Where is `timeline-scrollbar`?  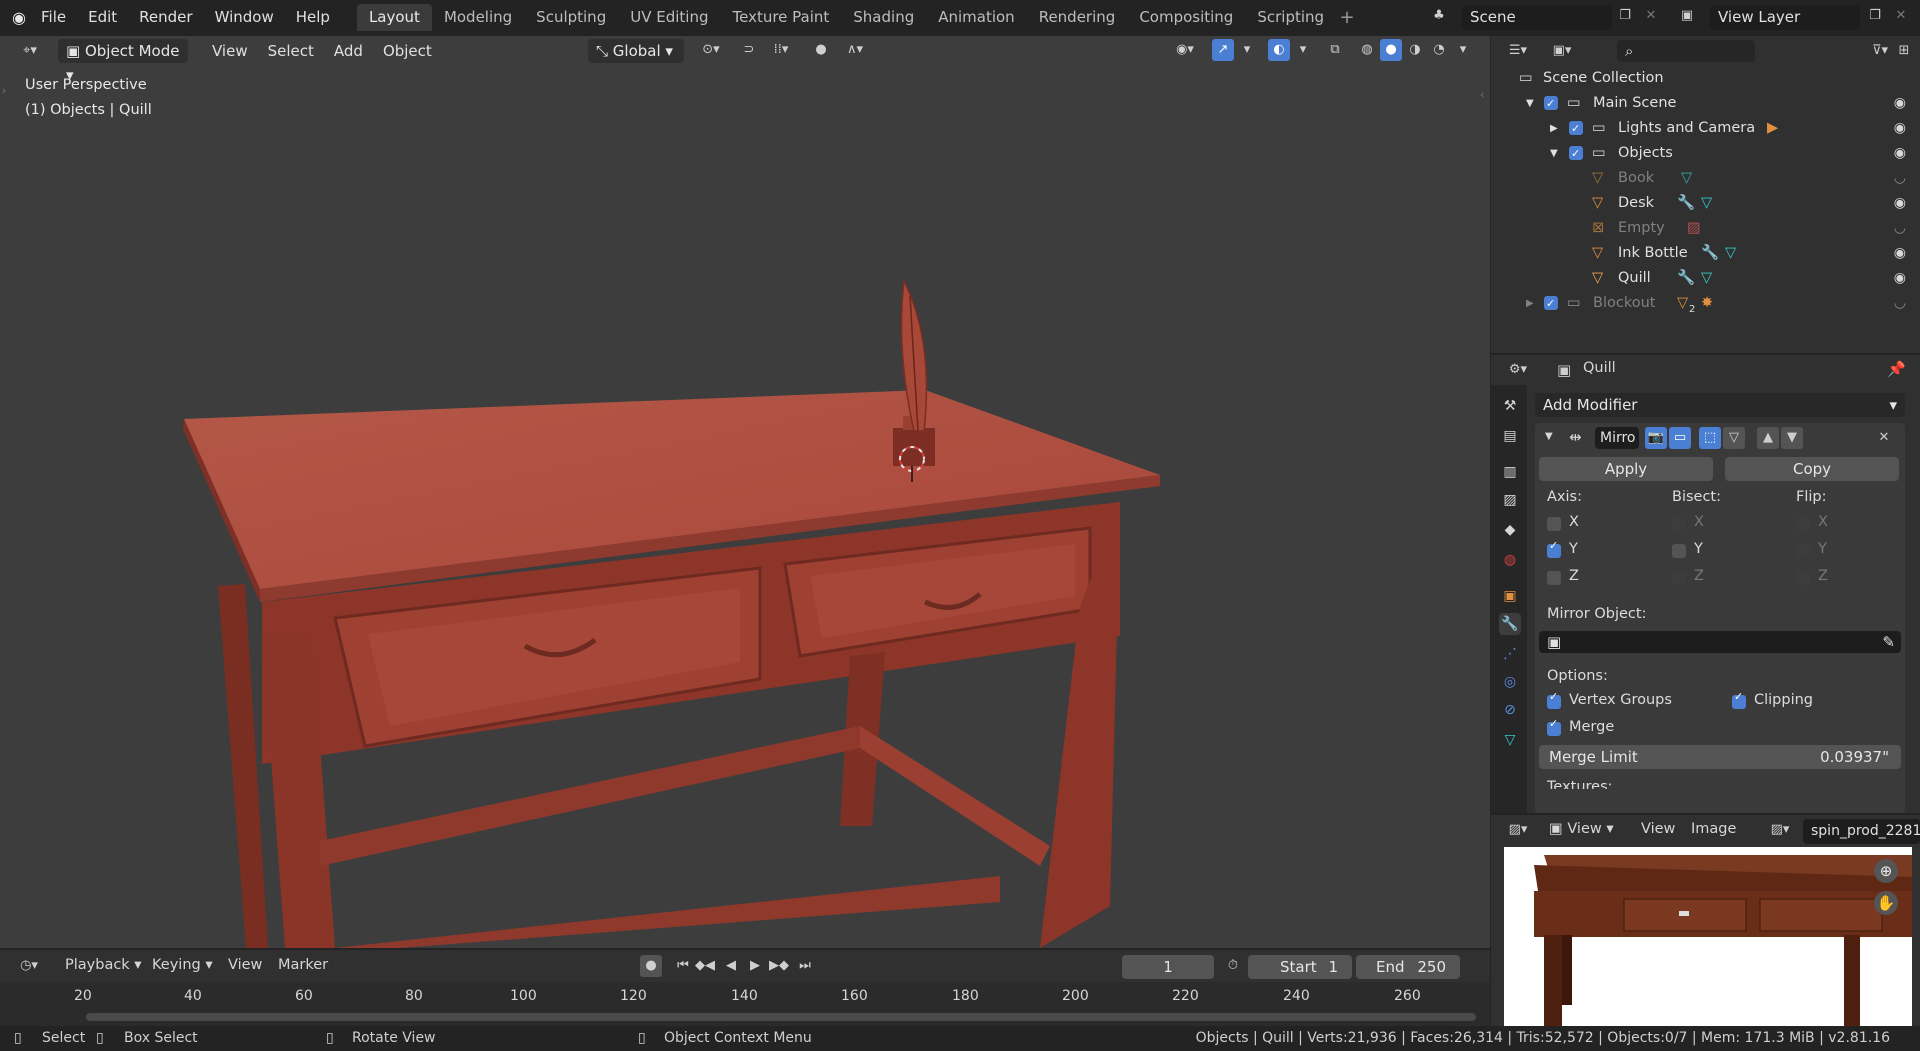 timeline-scrollbar is located at coordinates (781, 1017).